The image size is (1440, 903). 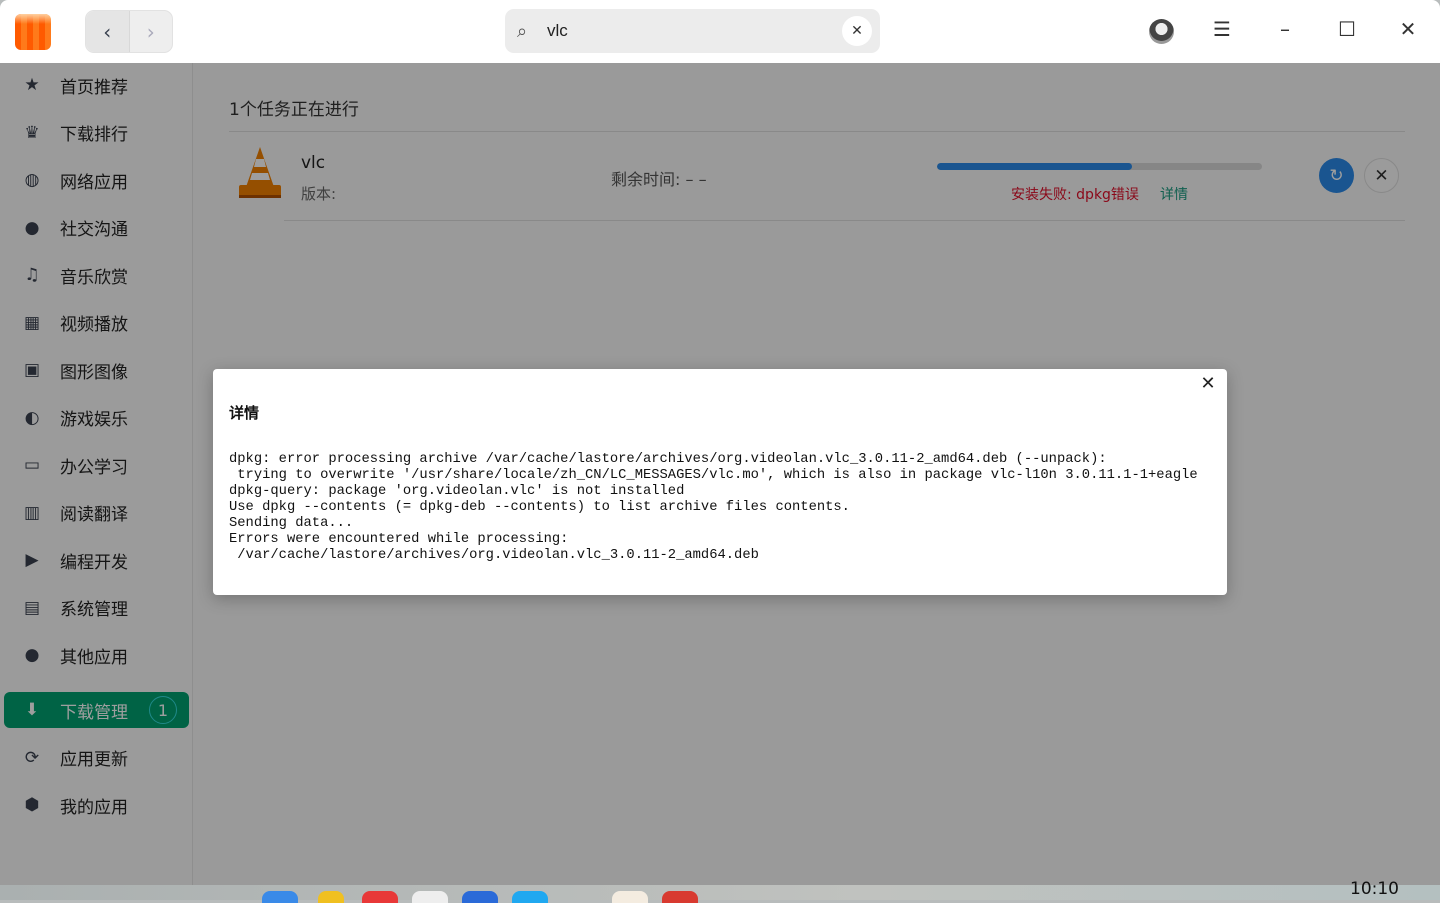 I want to click on minimize-button: –, so click(x=1285, y=29).